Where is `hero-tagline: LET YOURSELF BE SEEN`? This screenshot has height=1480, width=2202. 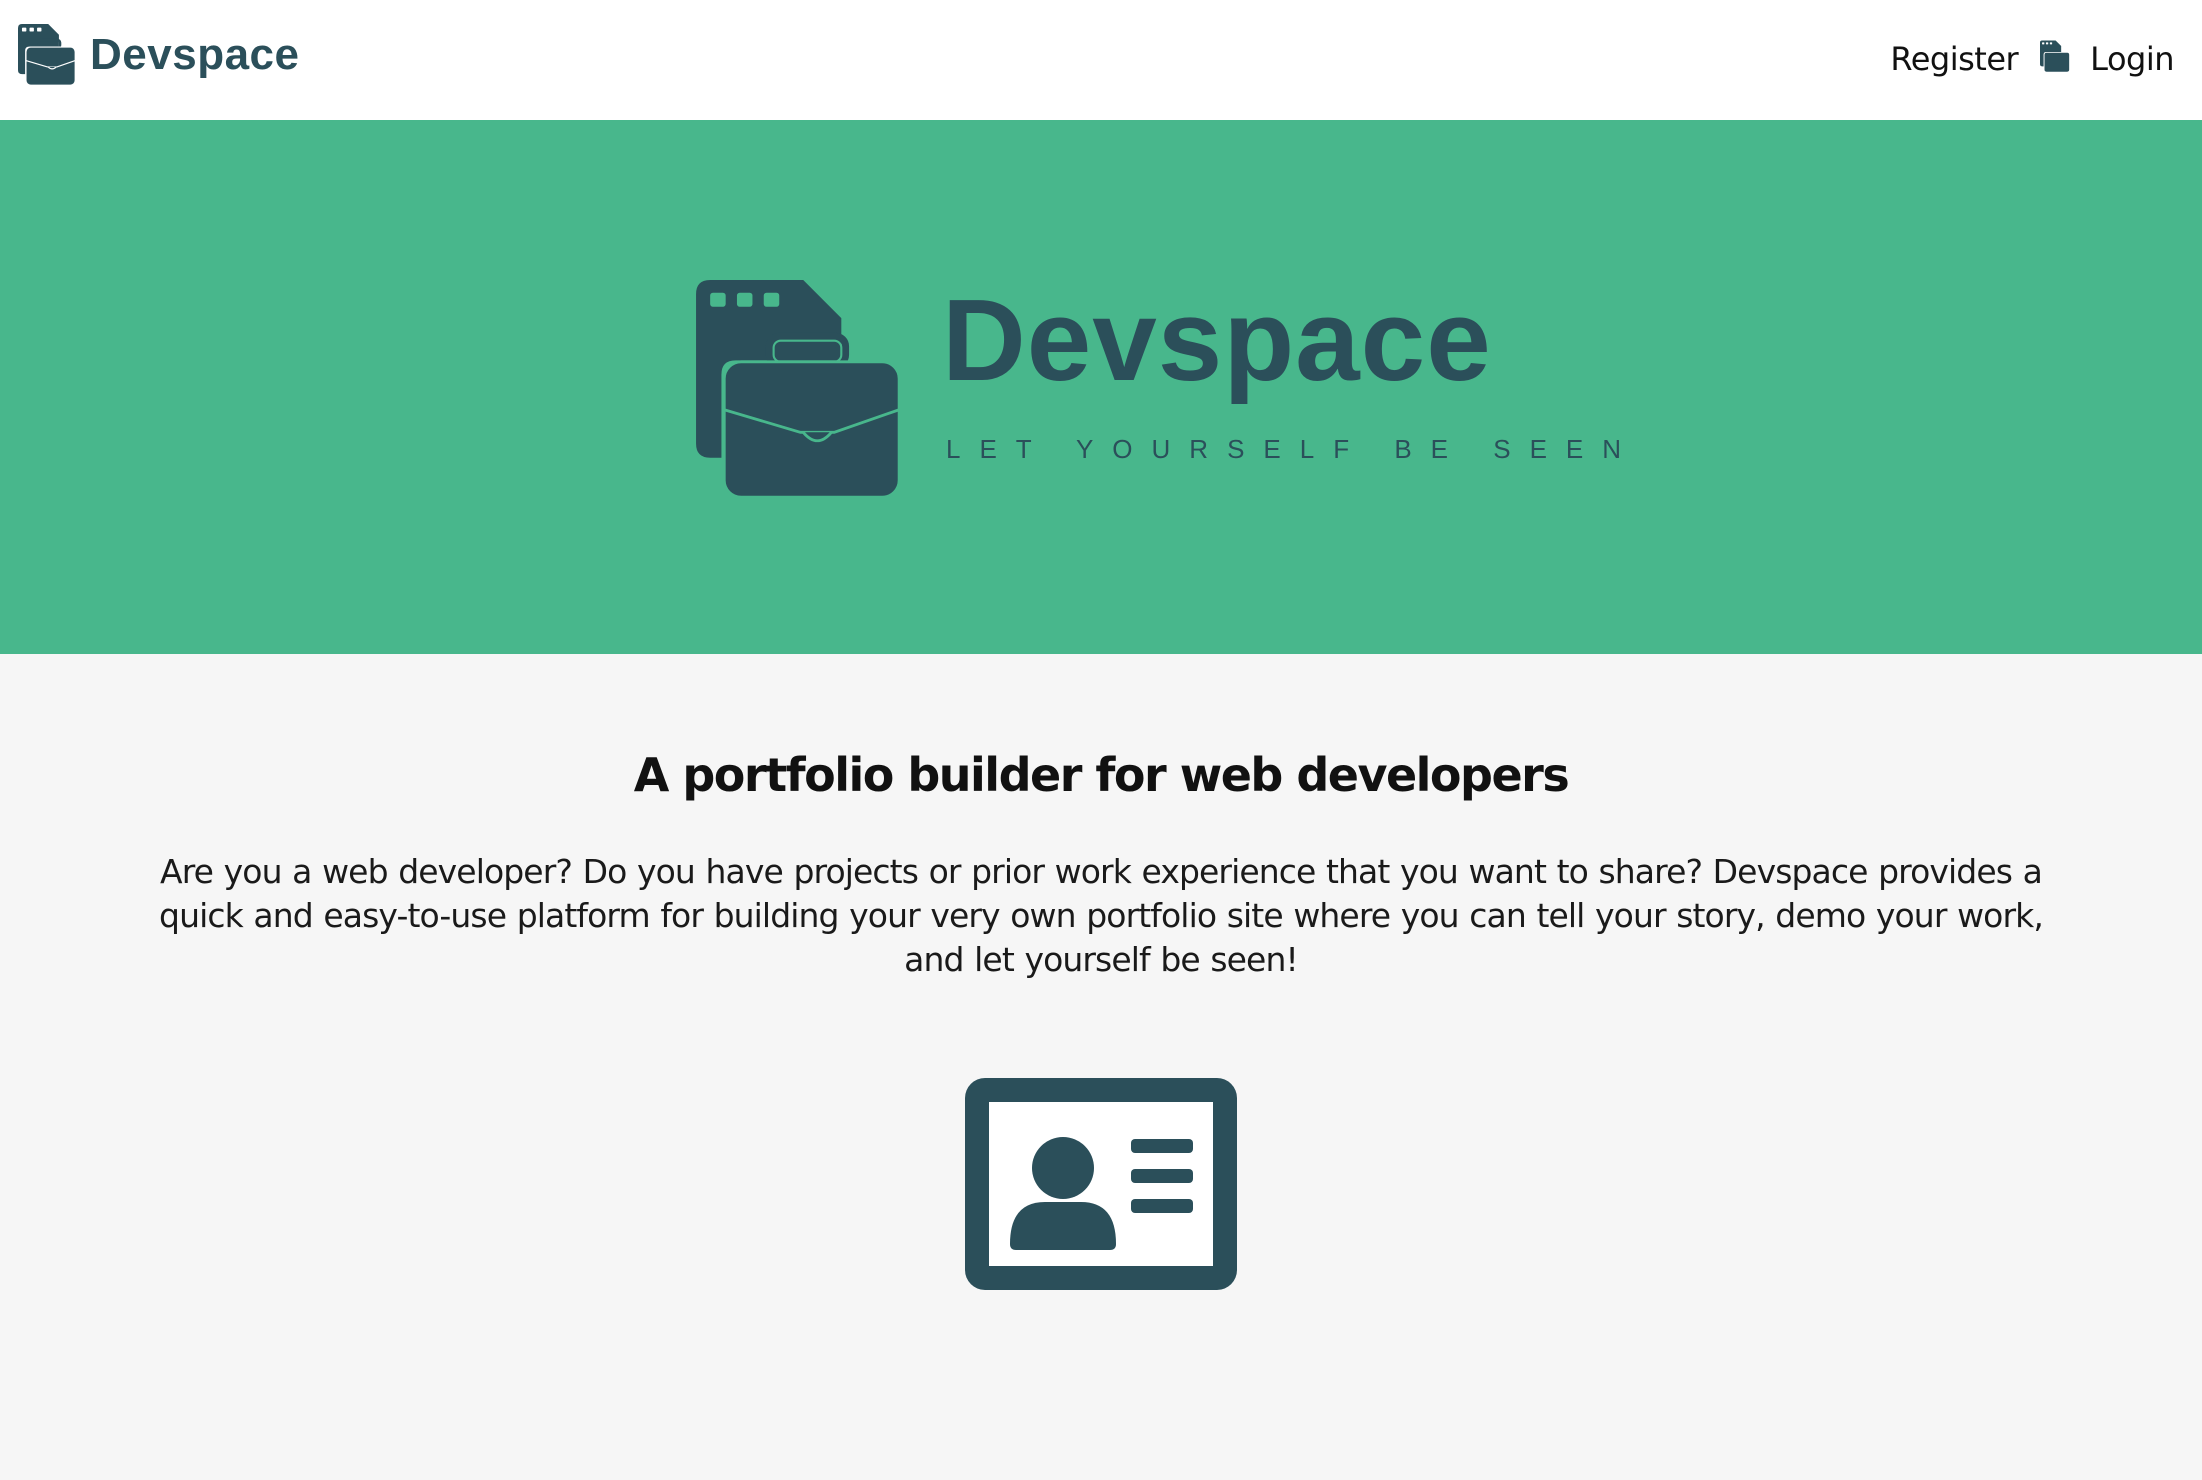
hero-tagline: LET YOURSELF BE SEEN is located at coordinates (1293, 449).